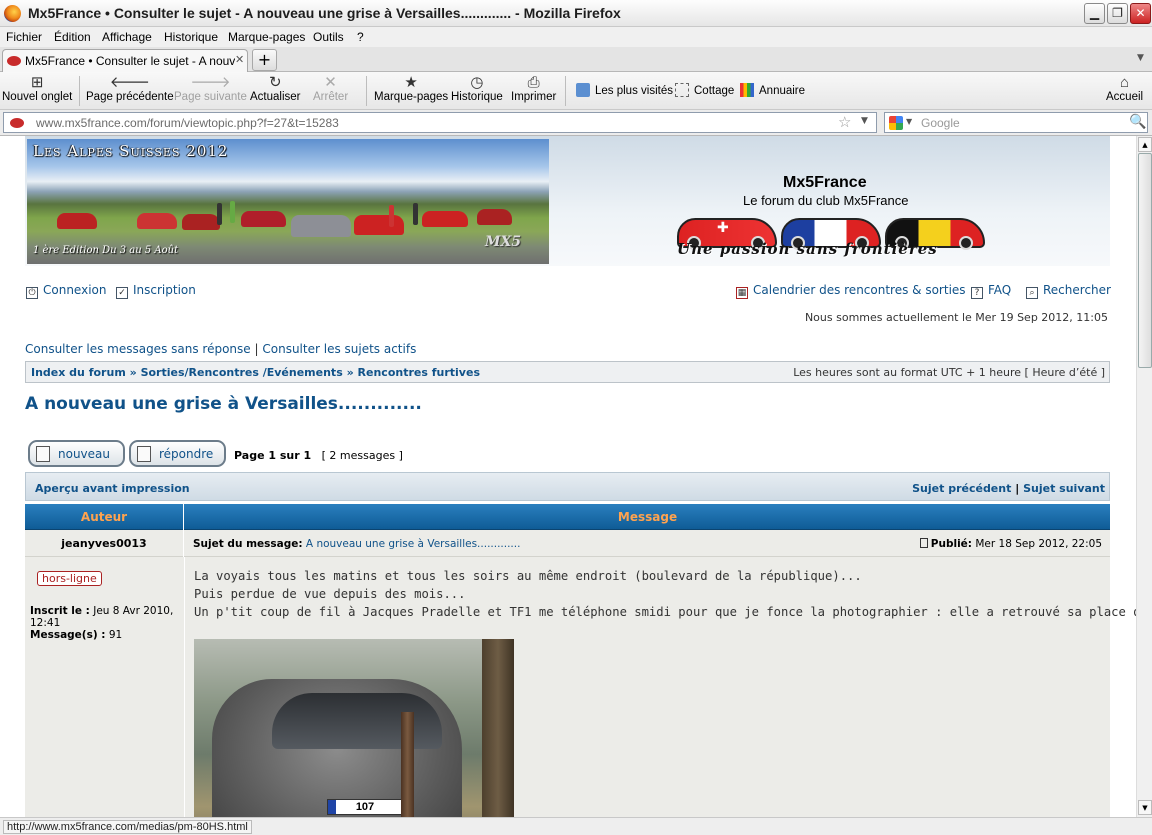  I want to click on new-topic-button: nouveau, so click(76, 453).